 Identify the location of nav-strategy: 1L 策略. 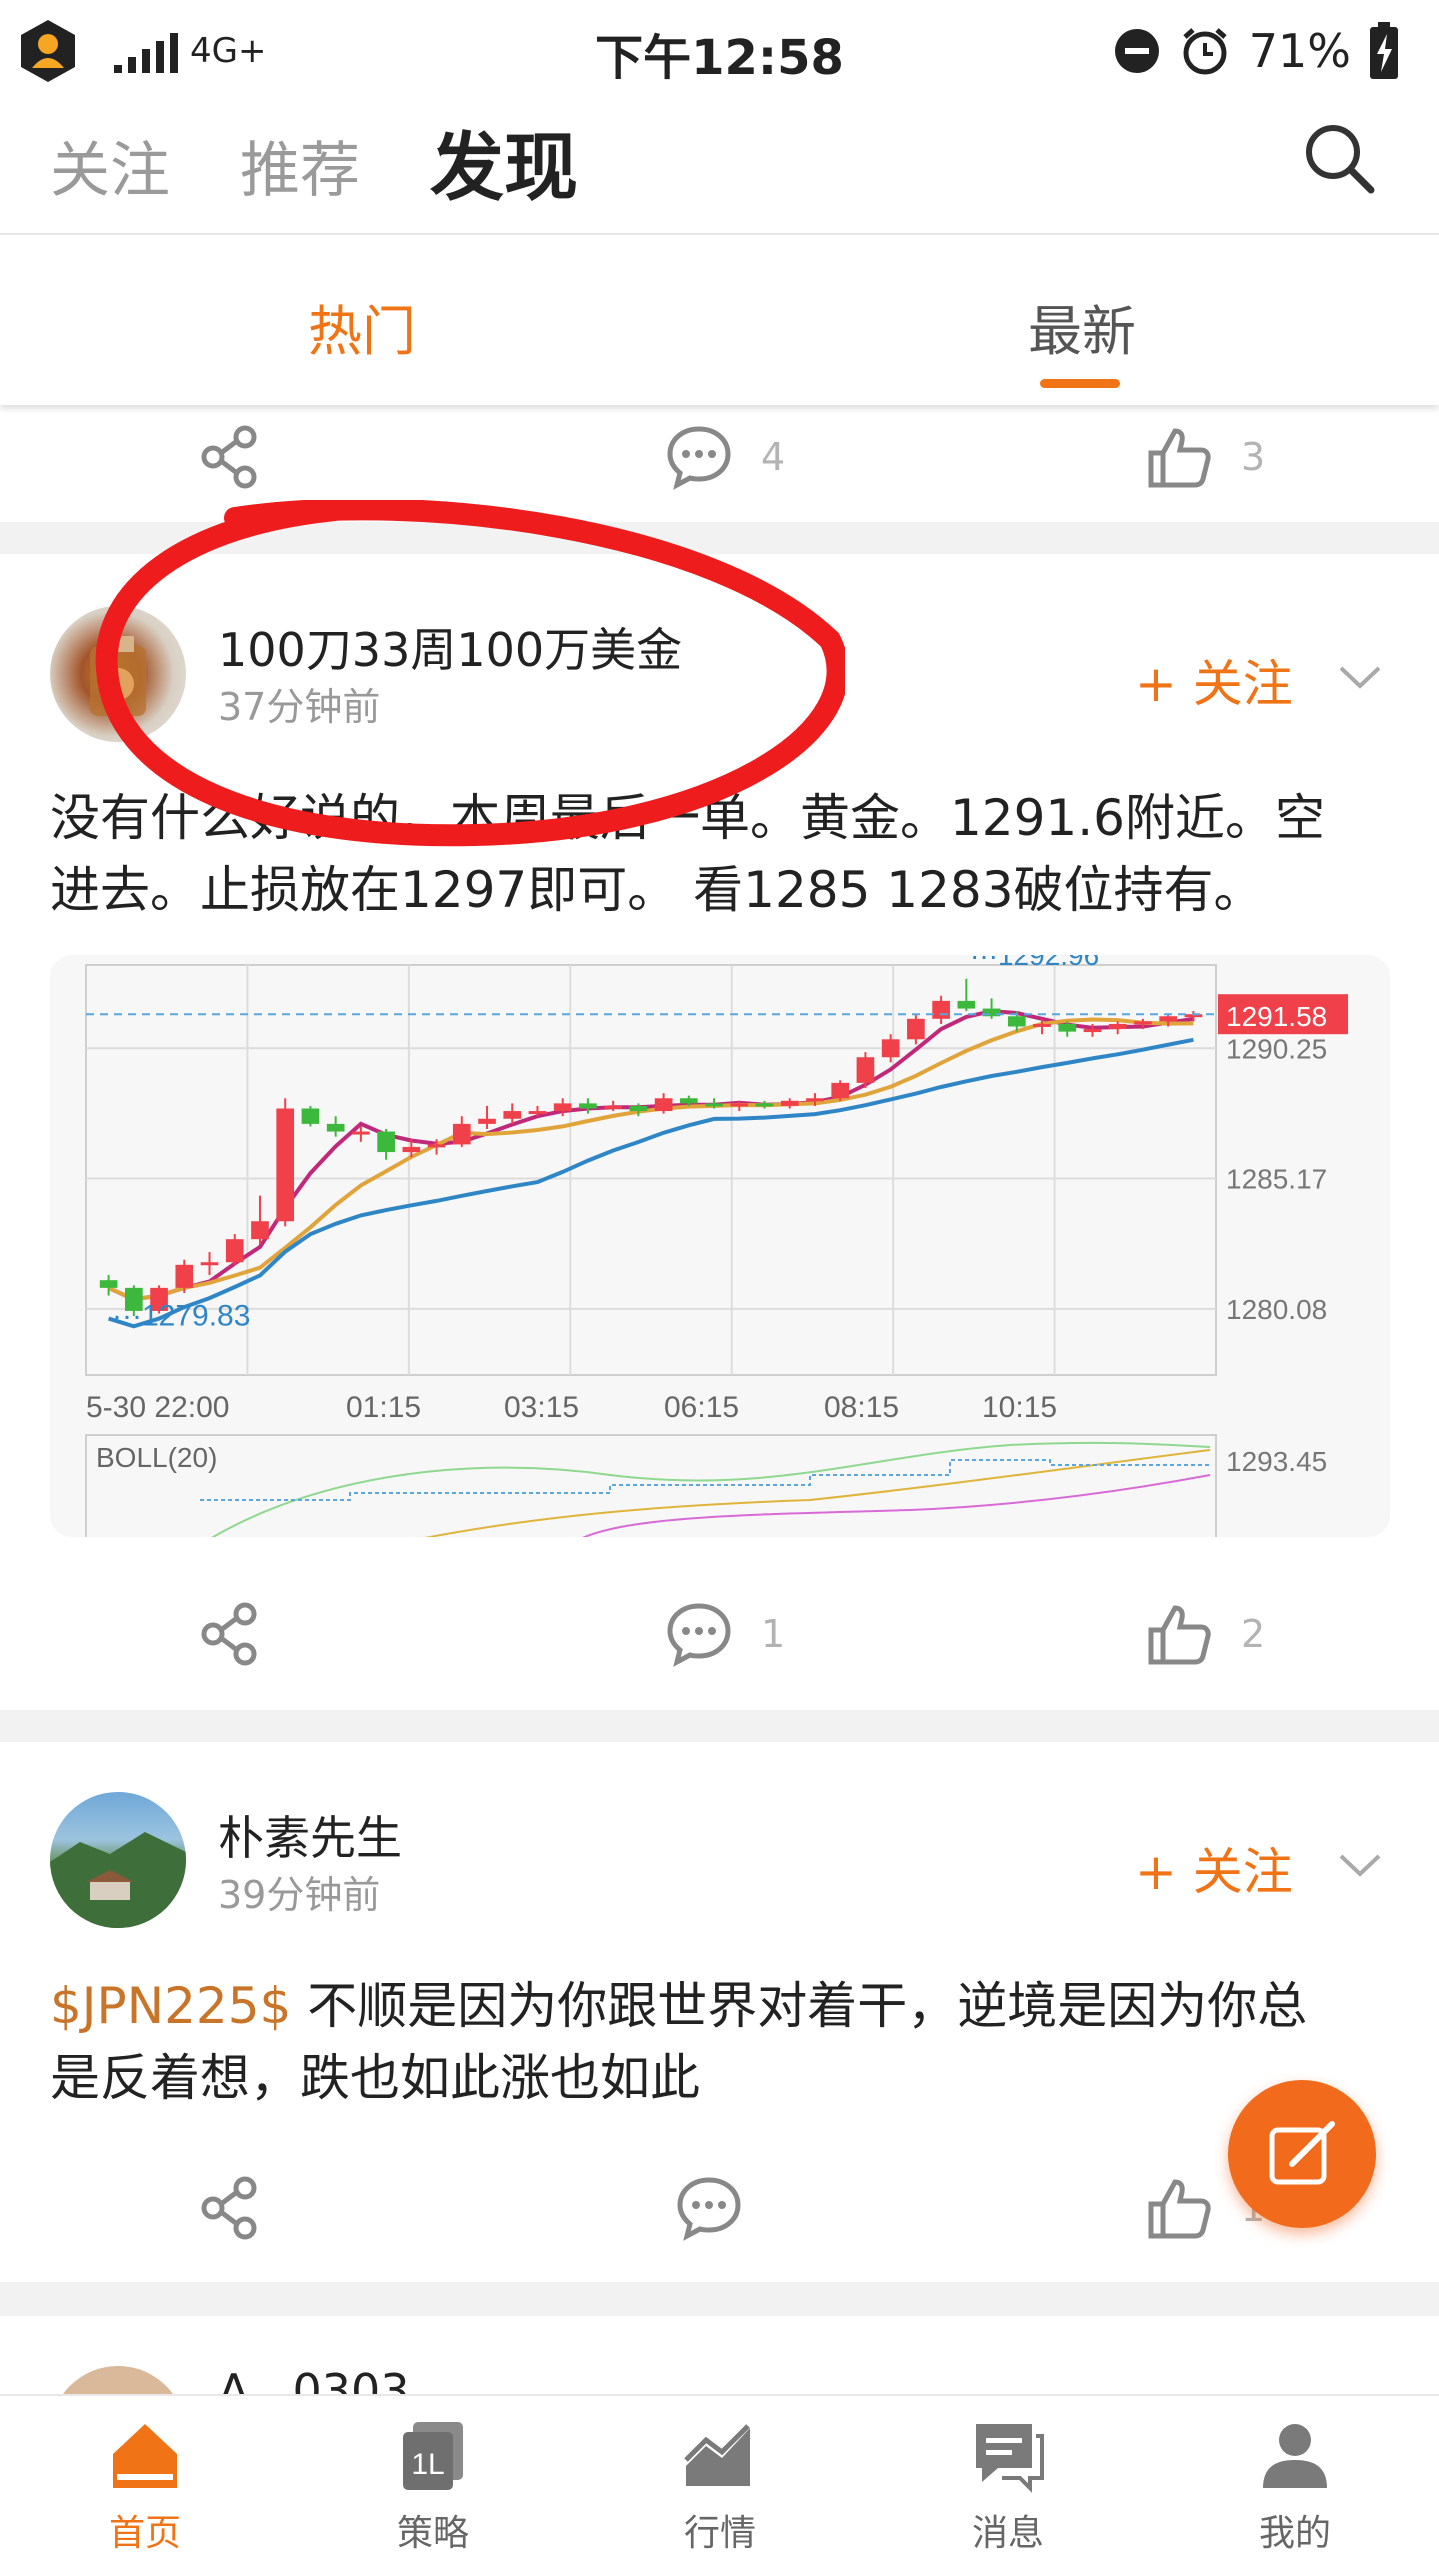
(433, 2486).